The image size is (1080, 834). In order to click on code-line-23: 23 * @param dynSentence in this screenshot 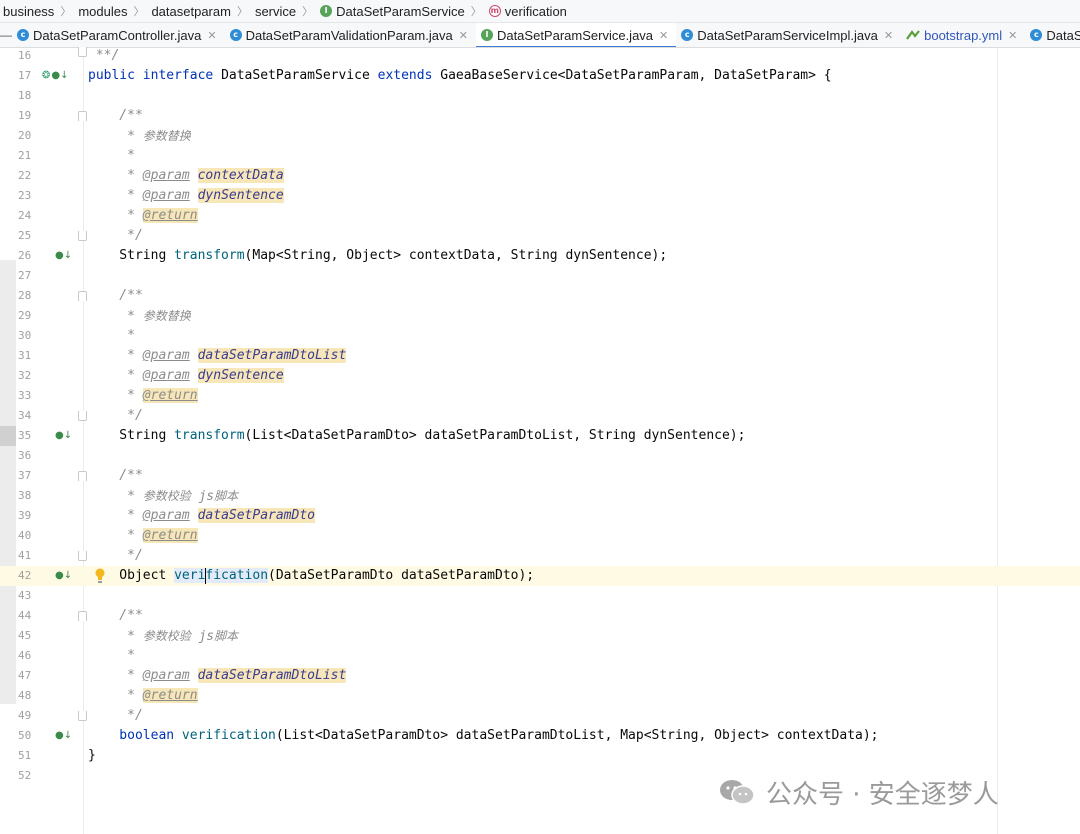, I will do `click(540, 196)`.